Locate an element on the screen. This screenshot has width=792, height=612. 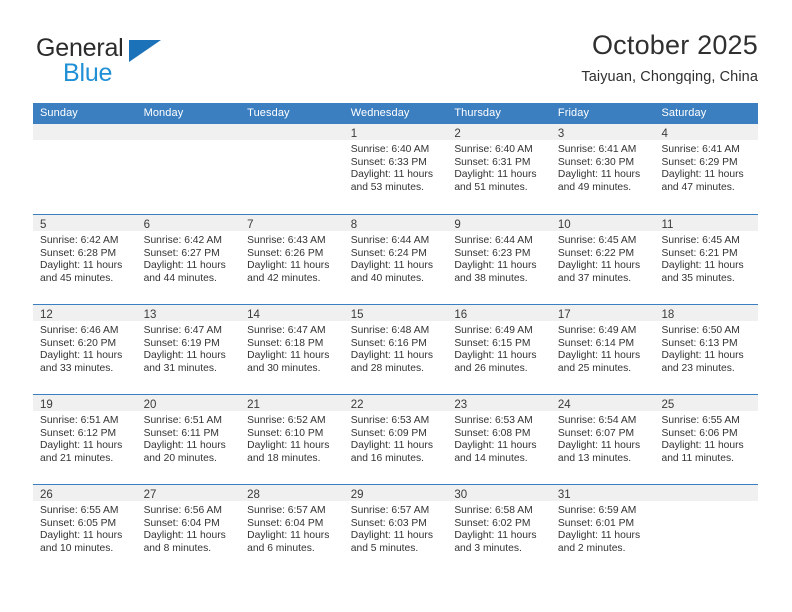
day-number: 3 is located at coordinates (561, 134).